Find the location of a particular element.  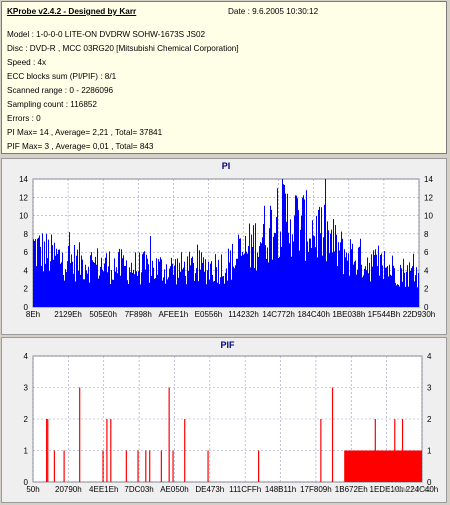

info-errors: Errors : 0 is located at coordinates (24, 118).